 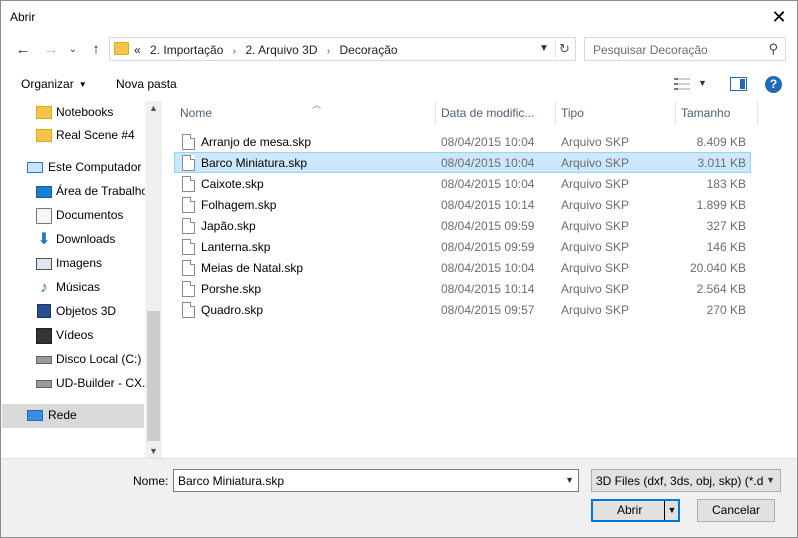 I want to click on sidebar-item-documents: Documentos, so click(x=73, y=216).